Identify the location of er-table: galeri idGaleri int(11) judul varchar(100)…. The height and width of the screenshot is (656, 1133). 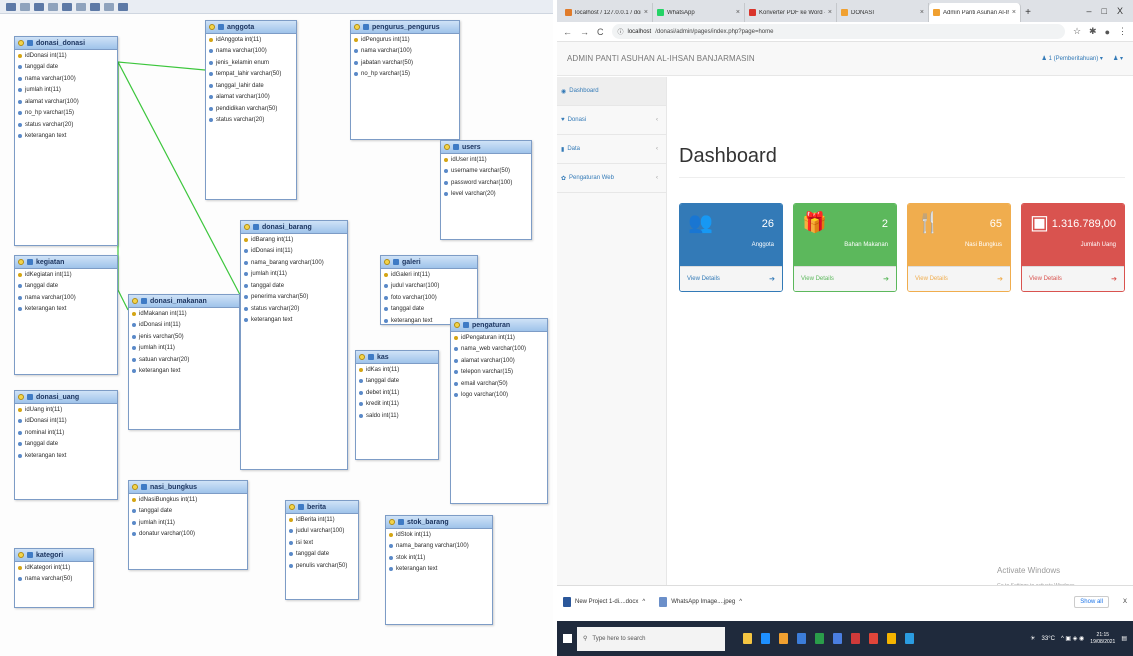
(429, 290).